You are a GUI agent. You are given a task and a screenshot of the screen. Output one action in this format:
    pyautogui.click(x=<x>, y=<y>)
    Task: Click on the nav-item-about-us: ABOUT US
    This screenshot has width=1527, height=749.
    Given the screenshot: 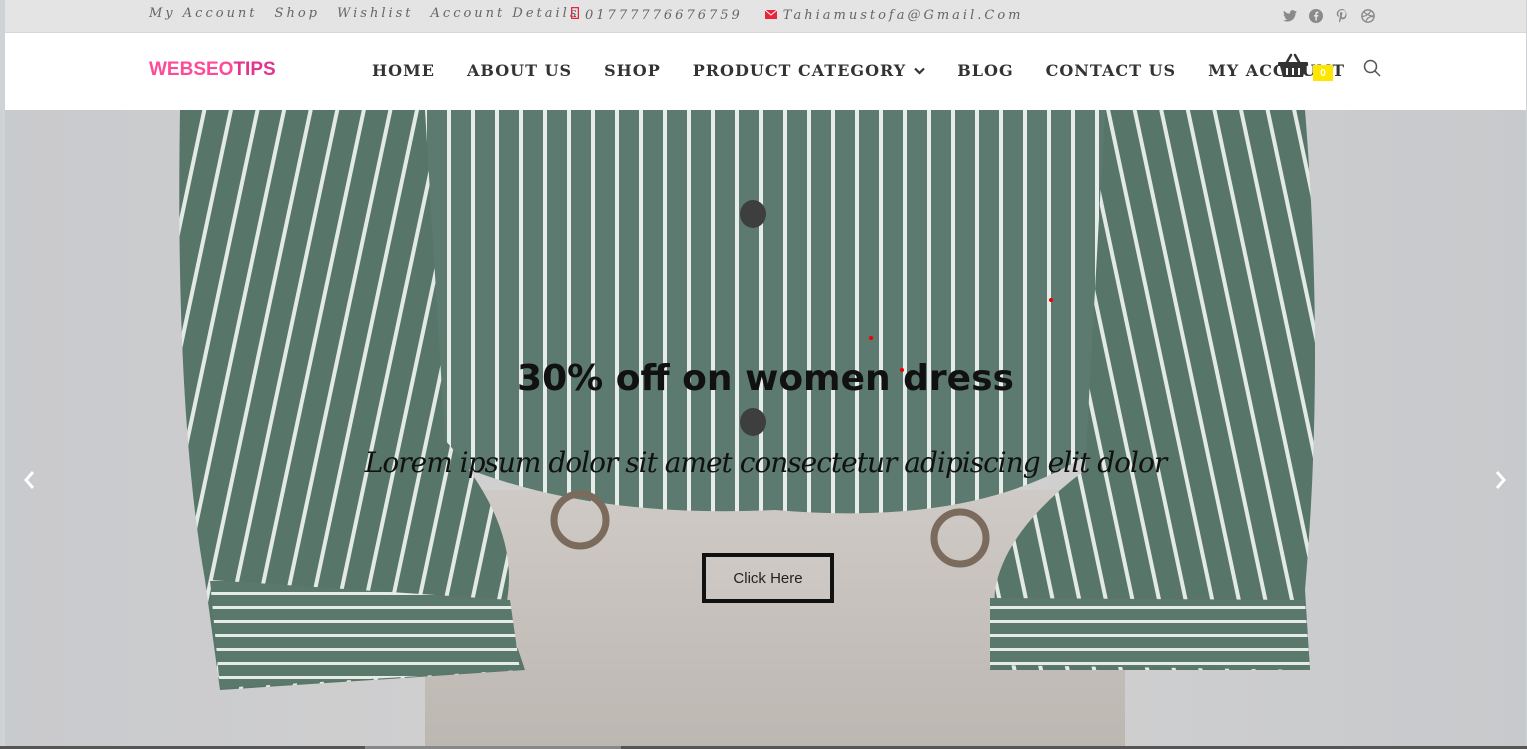 What is the action you would take?
    pyautogui.click(x=519, y=70)
    